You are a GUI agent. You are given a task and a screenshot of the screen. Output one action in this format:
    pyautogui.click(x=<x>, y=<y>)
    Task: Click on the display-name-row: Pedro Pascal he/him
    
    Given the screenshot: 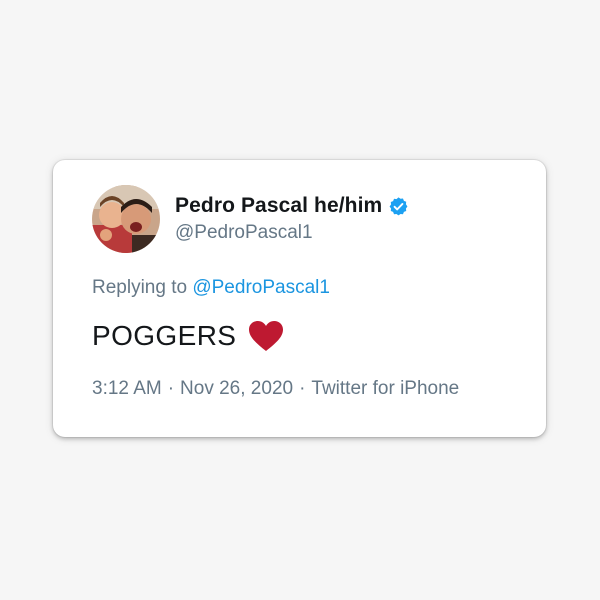 What is the action you would take?
    pyautogui.click(x=292, y=206)
    